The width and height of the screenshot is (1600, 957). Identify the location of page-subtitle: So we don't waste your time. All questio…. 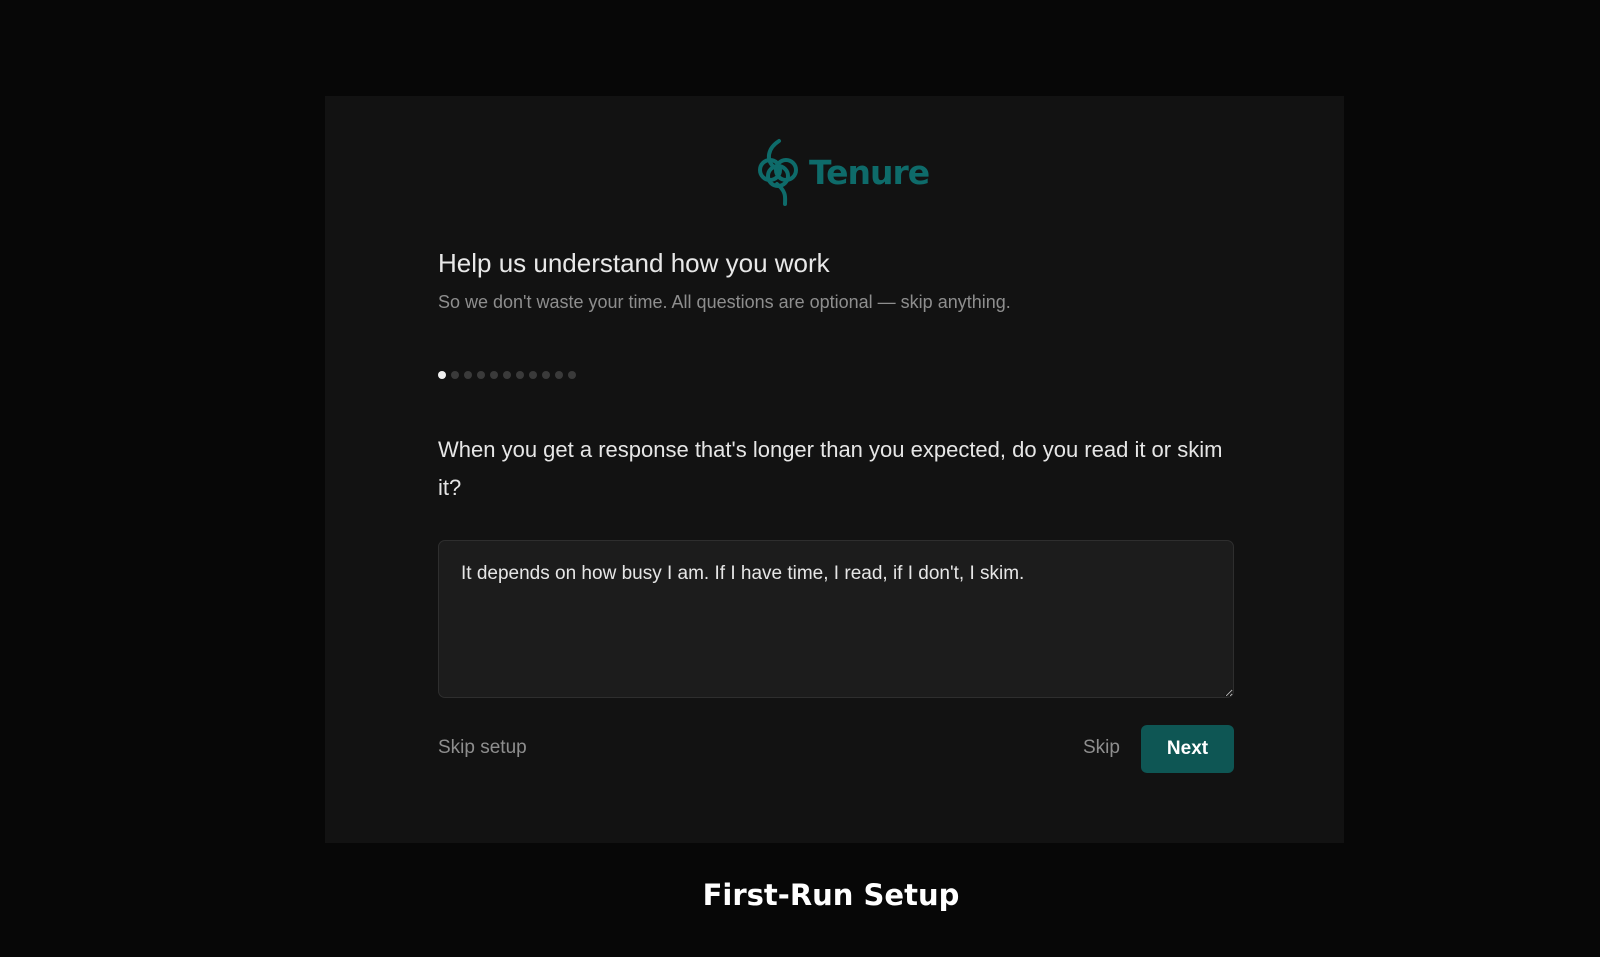
(724, 302).